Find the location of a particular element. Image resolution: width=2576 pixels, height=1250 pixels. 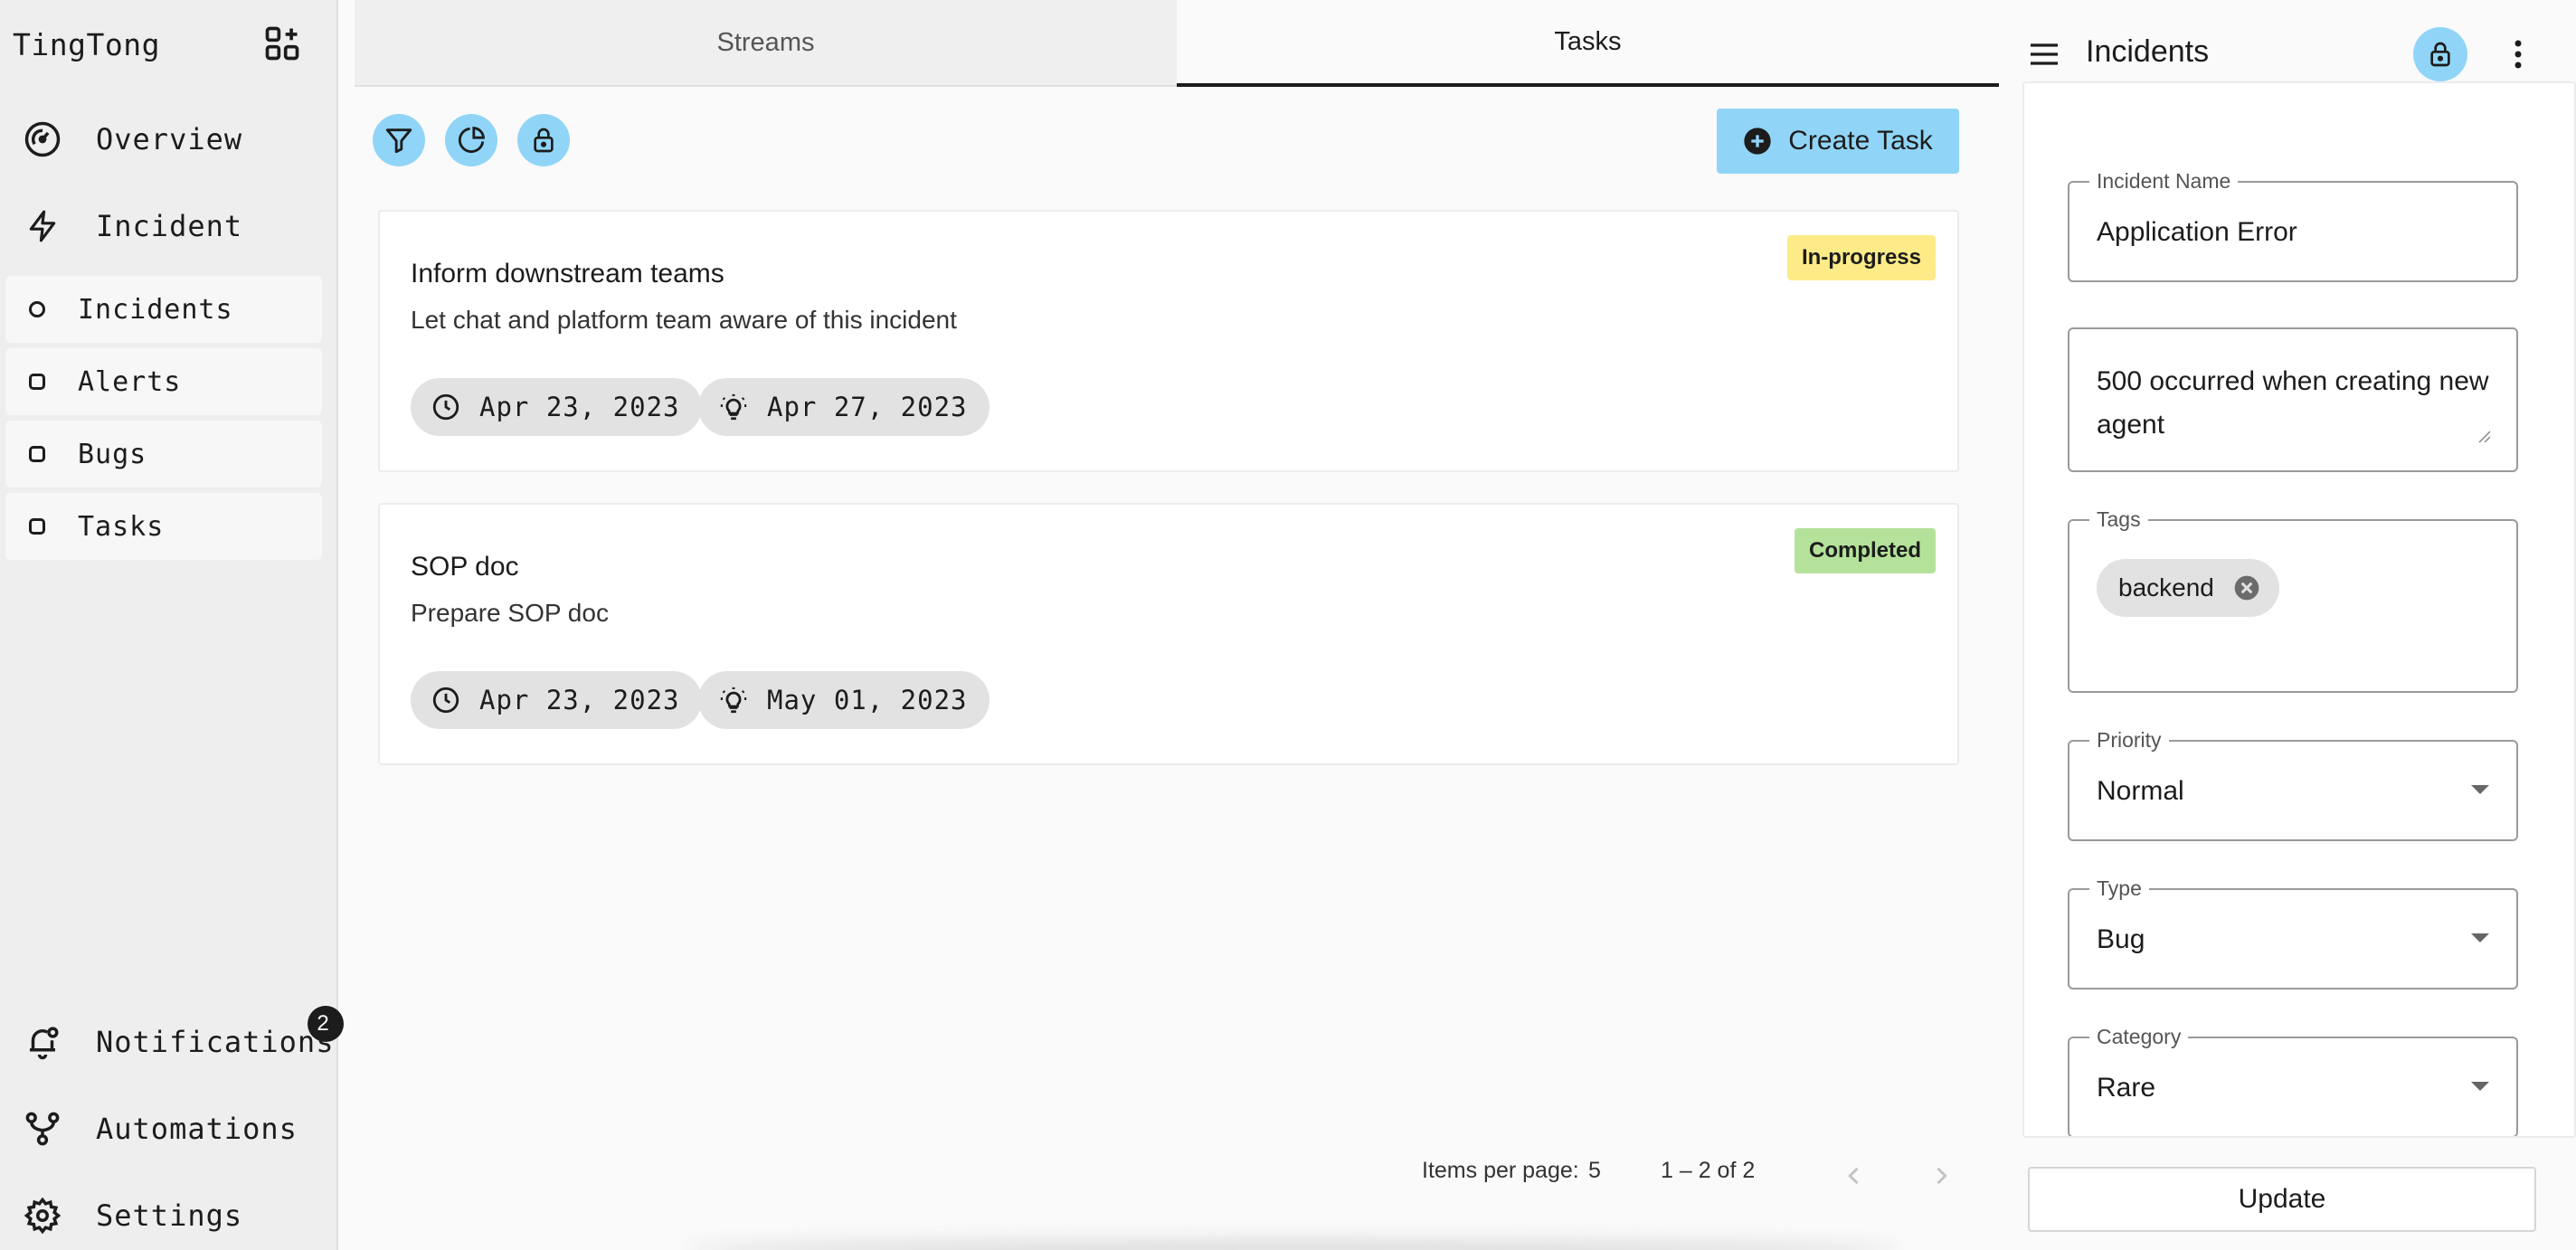

create-task-button: Create Task is located at coordinates (1838, 141).